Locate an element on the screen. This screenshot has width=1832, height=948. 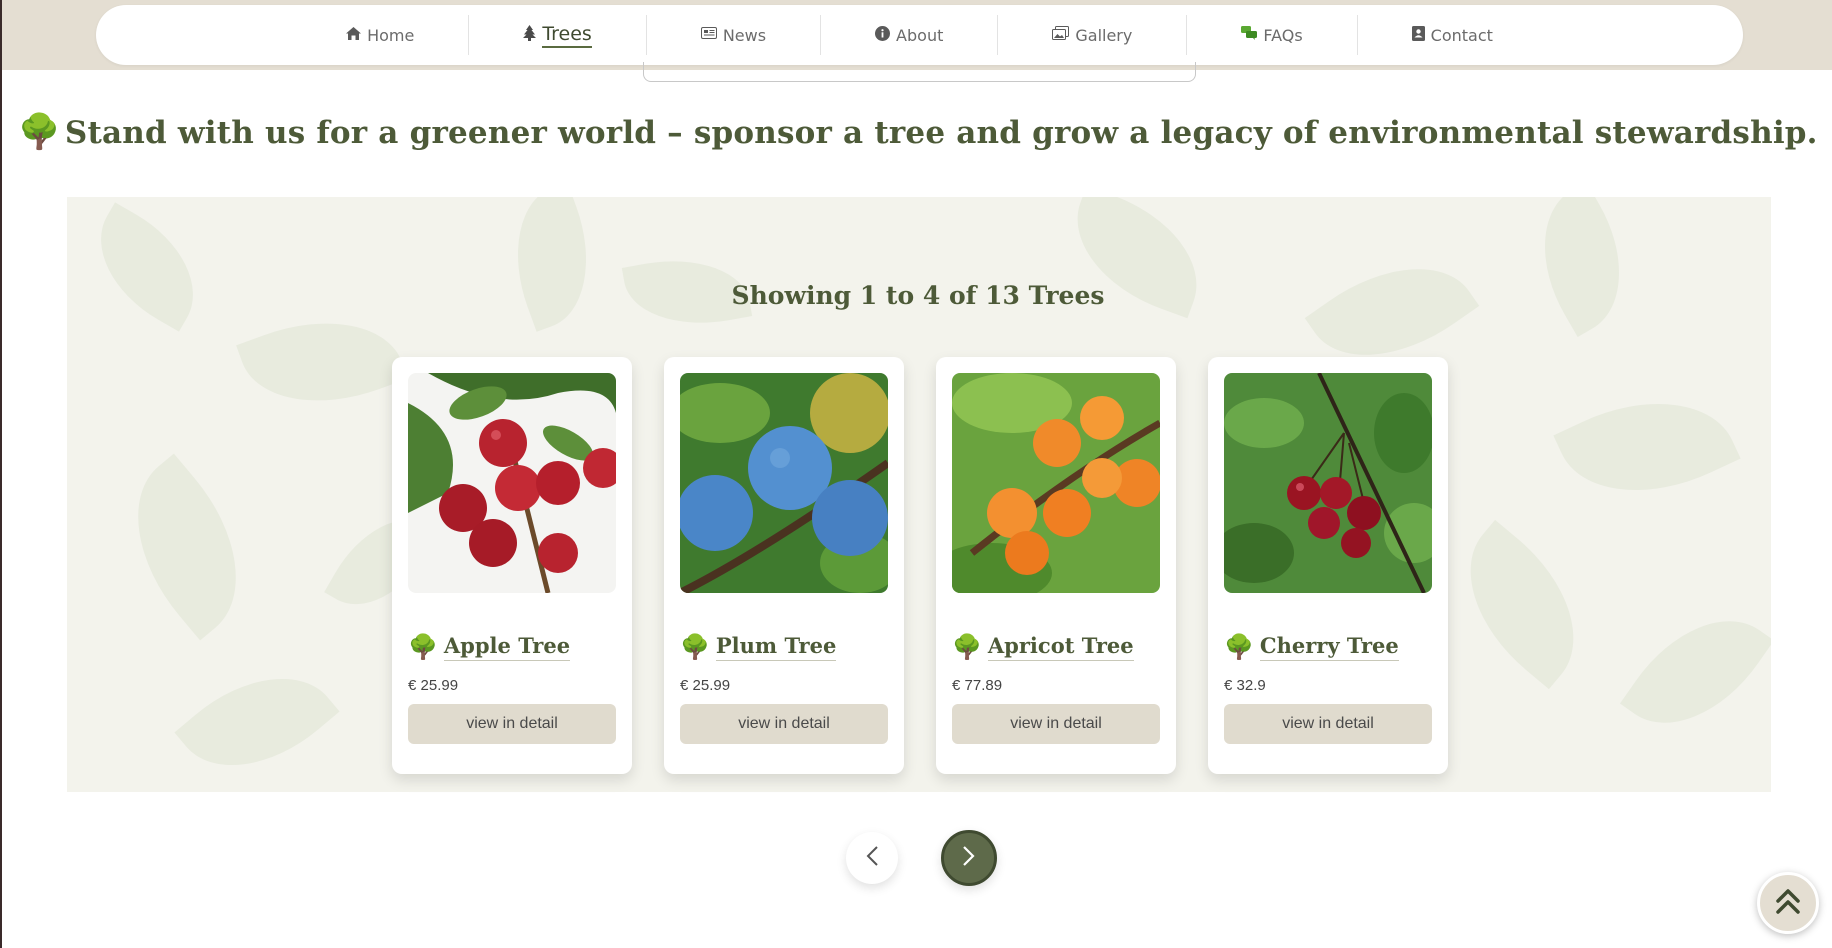
chevron-left-icon is located at coordinates (872, 858).